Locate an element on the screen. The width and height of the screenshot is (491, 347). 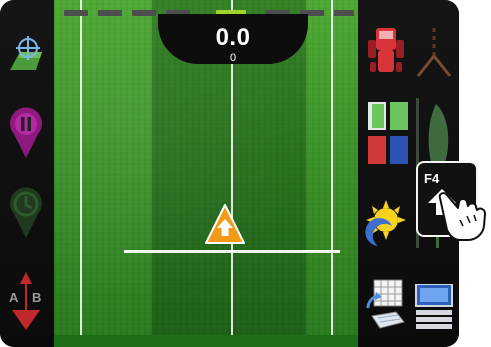
offset-value: 0.0 is located at coordinates (233, 37).